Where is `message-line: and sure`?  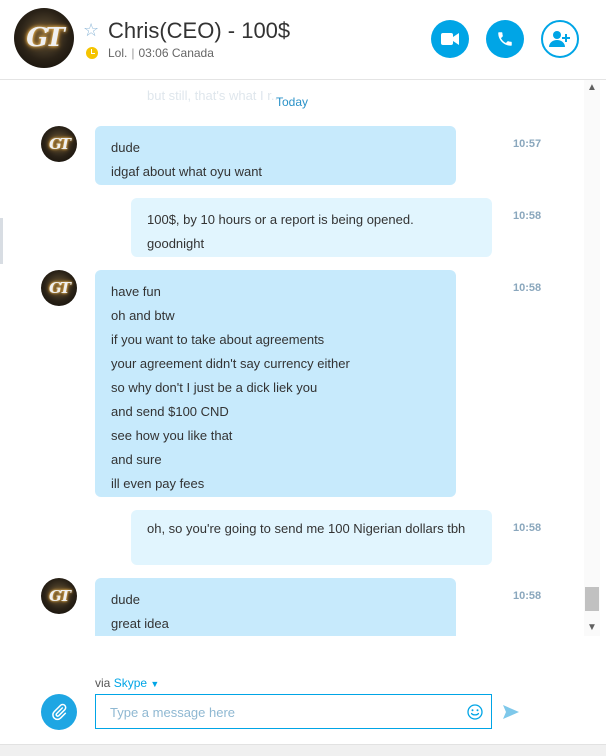 message-line: and sure is located at coordinates (136, 459).